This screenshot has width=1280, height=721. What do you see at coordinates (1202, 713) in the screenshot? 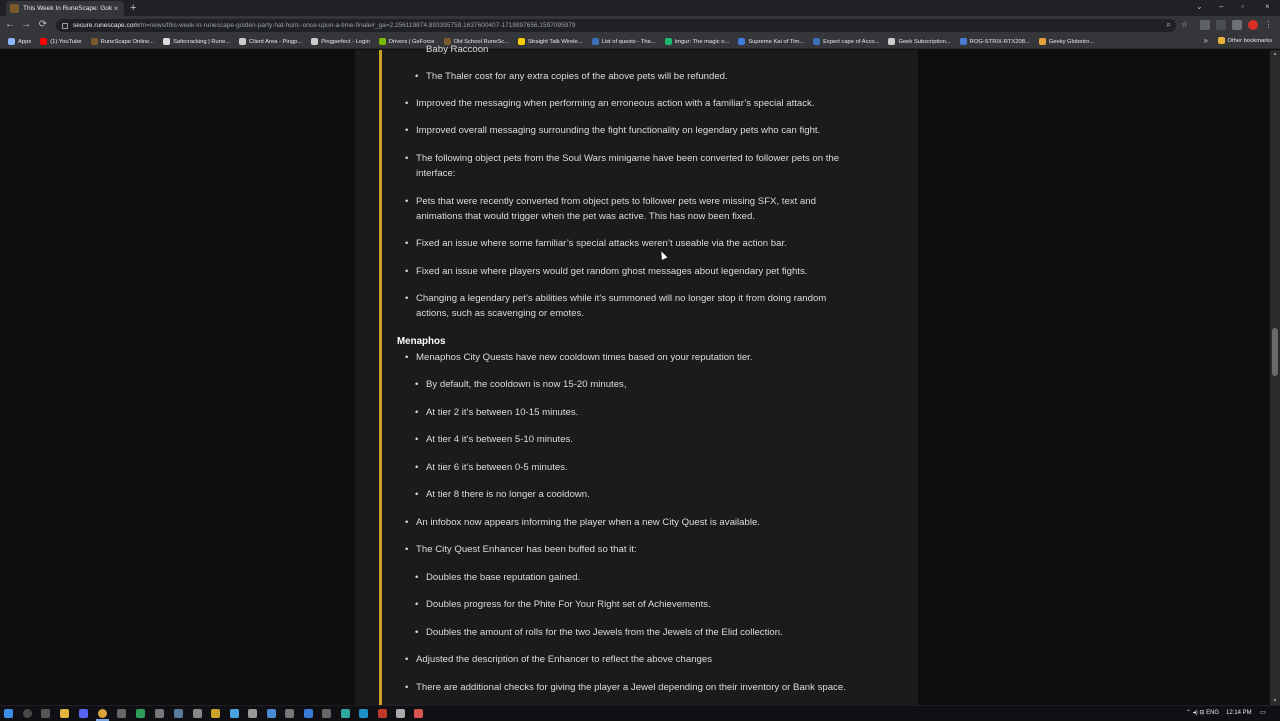
I see `system-tray-icons: ⌃ ◂) ⊟ ENG` at bounding box center [1202, 713].